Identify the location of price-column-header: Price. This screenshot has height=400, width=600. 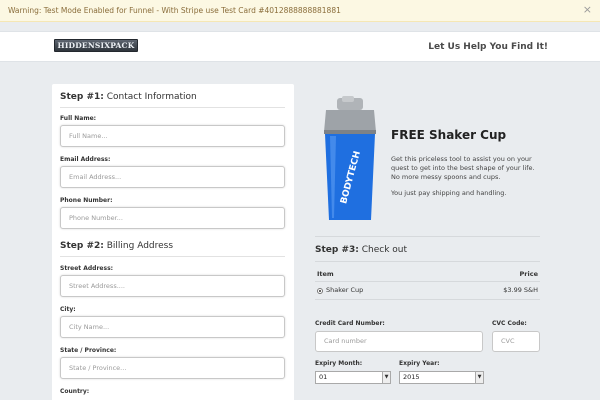
(528, 274).